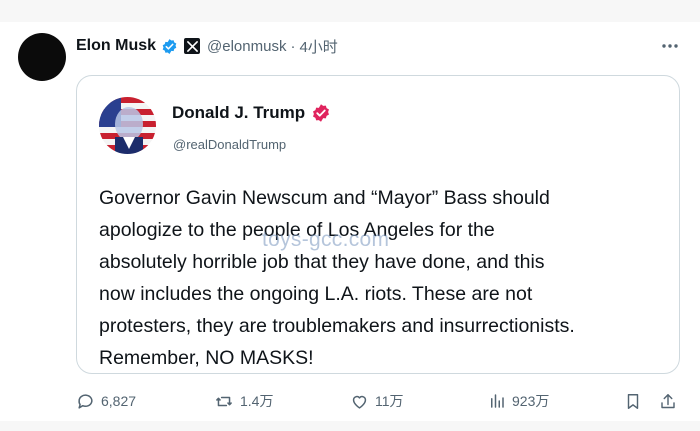 The width and height of the screenshot is (700, 431). Describe the element at coordinates (350, 426) in the screenshot. I see `bottom-band` at that location.